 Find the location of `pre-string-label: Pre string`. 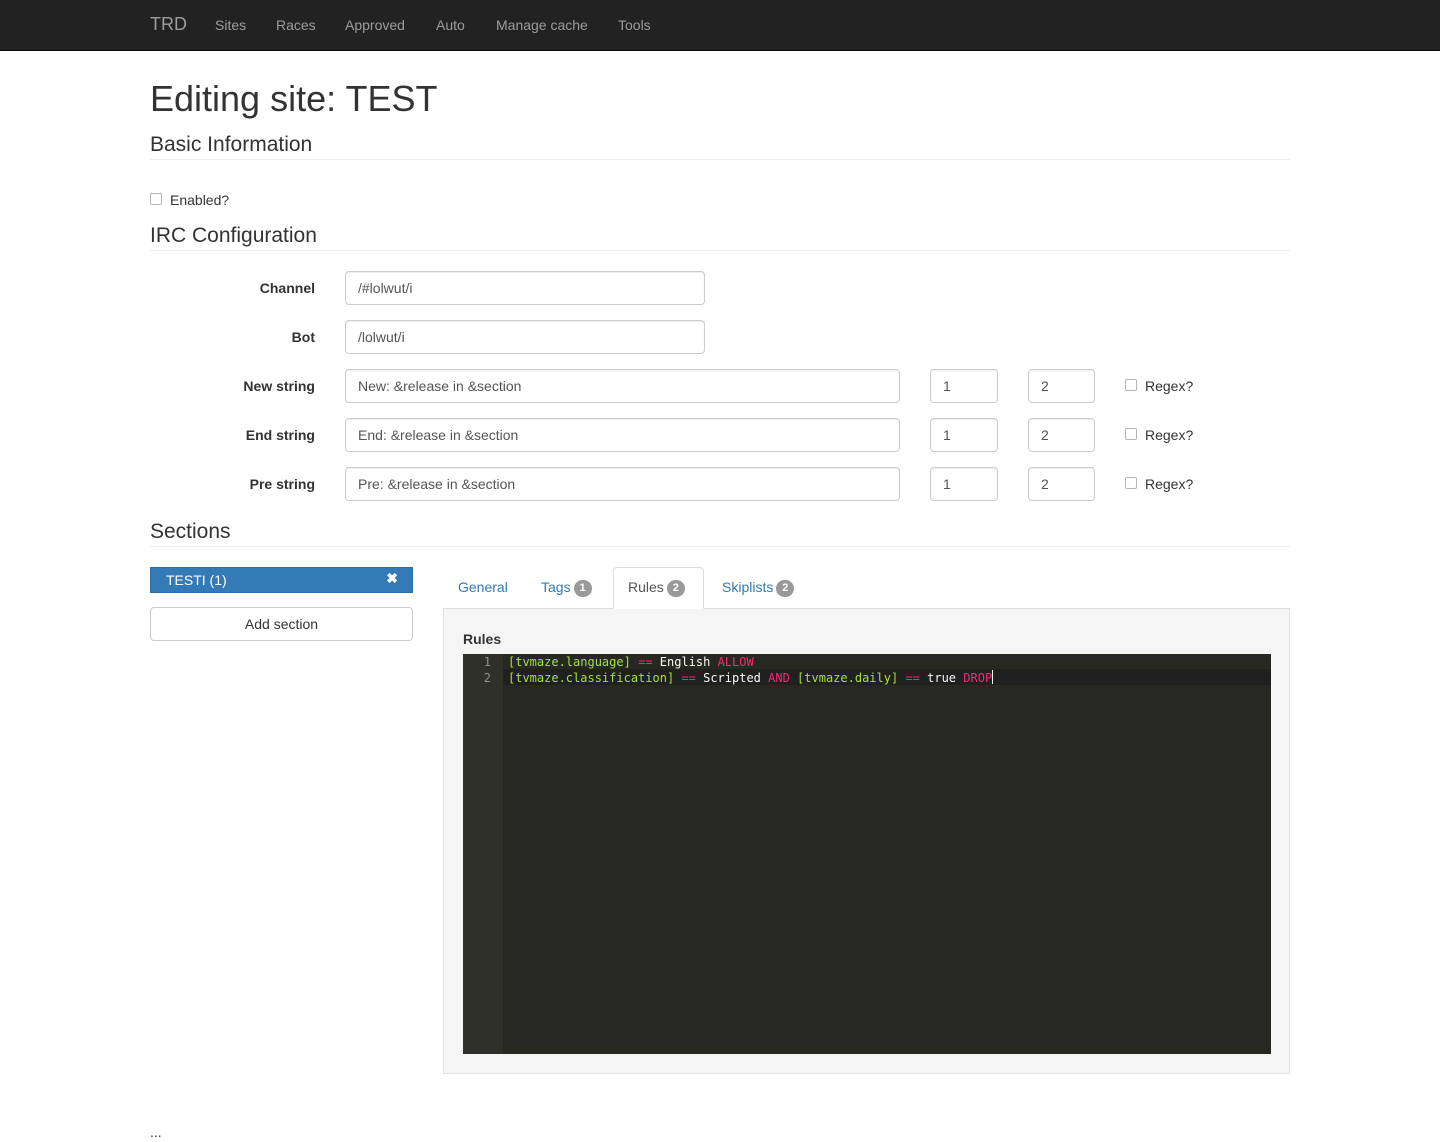

pre-string-label: Pre string is located at coordinates (282, 484).